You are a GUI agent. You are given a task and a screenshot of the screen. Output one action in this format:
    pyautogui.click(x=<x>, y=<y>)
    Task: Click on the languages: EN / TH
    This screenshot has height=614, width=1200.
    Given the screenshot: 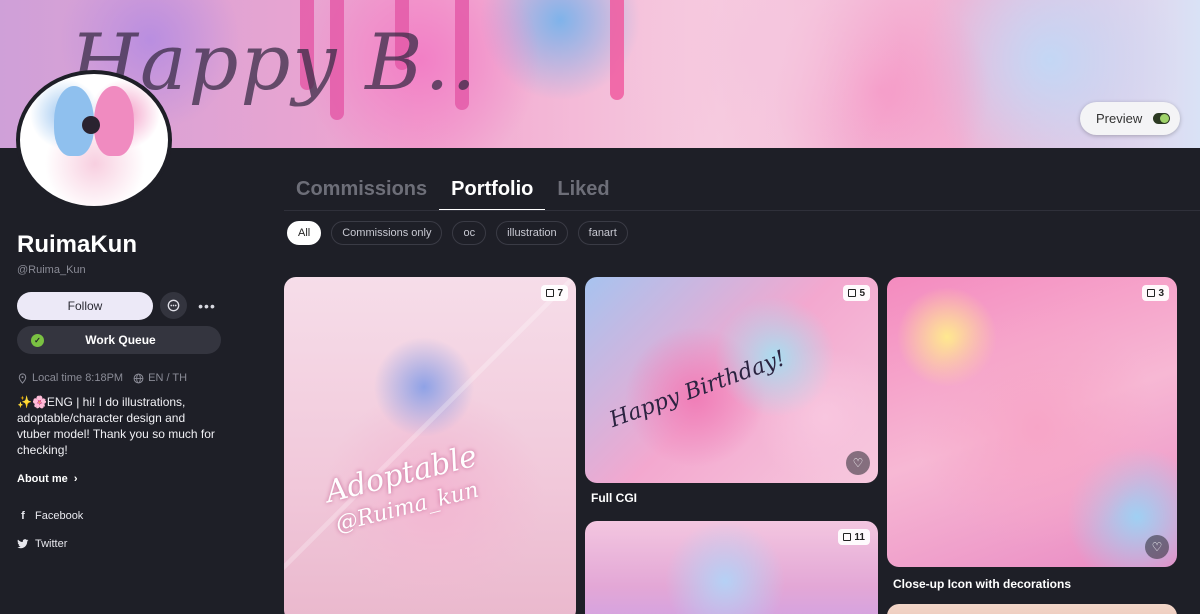 What is the action you would take?
    pyautogui.click(x=168, y=378)
    